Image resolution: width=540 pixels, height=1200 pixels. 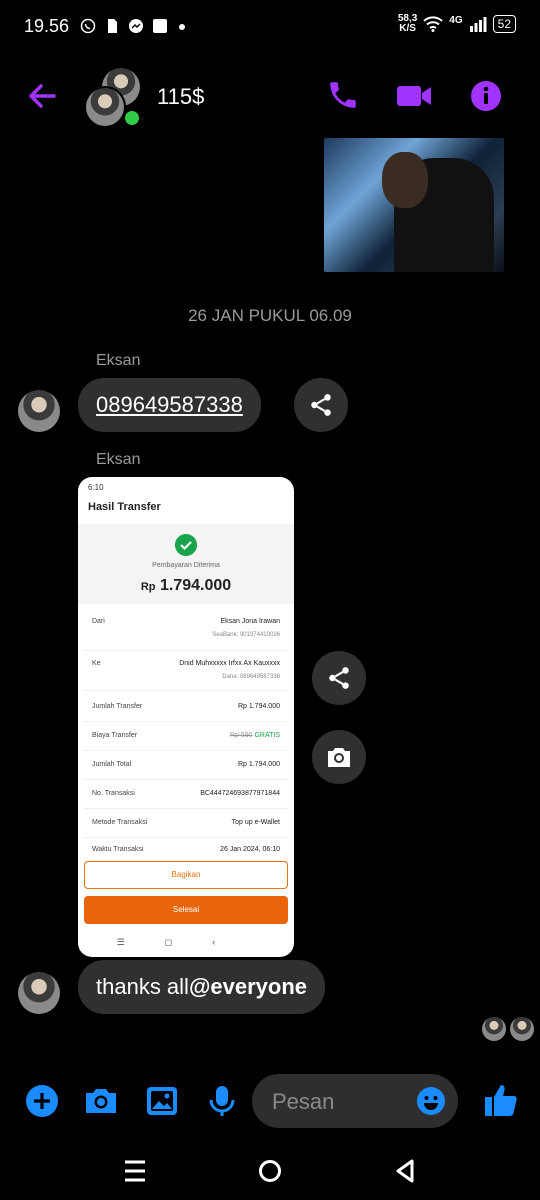 What do you see at coordinates (135, 1171) in the screenshot?
I see `recent-apps-icon` at bounding box center [135, 1171].